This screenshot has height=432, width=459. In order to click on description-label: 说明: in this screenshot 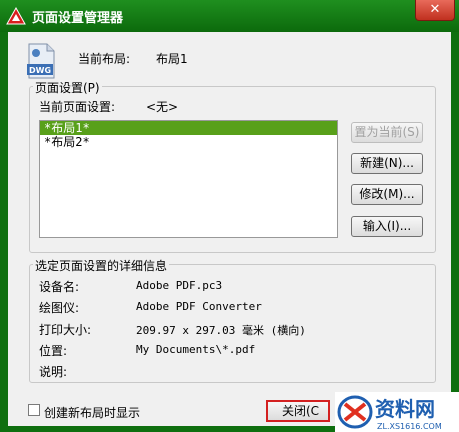, I will do `click(53, 372)`.